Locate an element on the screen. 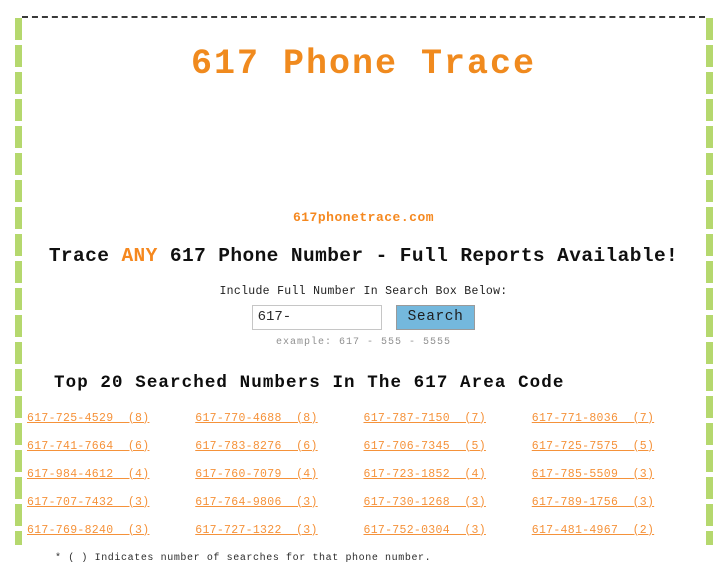 This screenshot has height=564, width=727. table-cell: 617-741-7664 (6) is located at coordinates (111, 450).